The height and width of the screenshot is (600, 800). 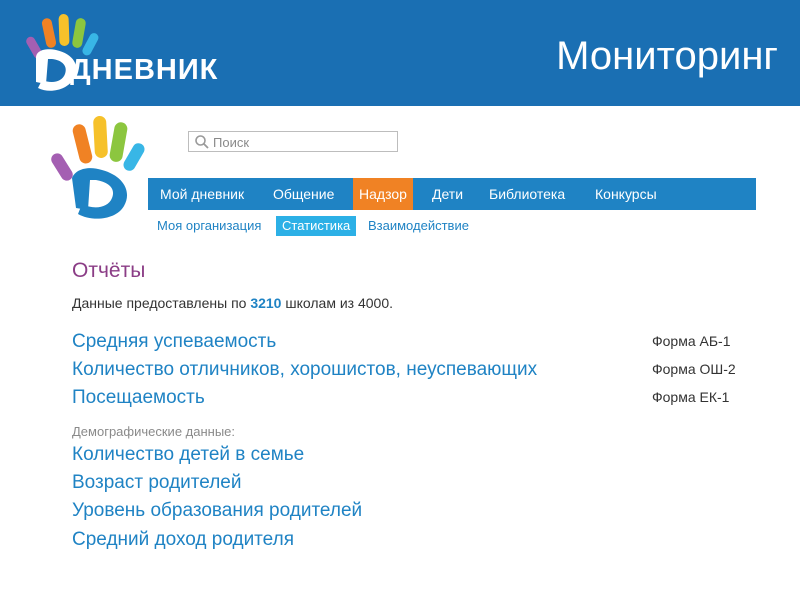 What do you see at coordinates (626, 194) in the screenshot?
I see `nav-item-contests: Конкурсы` at bounding box center [626, 194].